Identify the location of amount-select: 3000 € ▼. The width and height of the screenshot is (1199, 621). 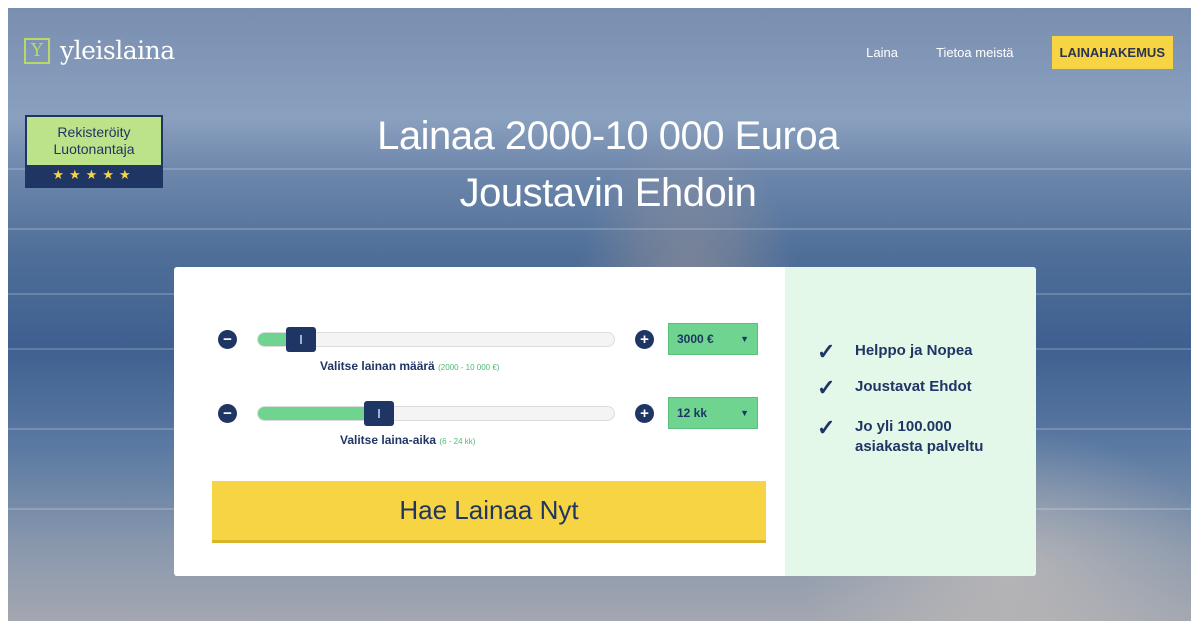
(713, 339).